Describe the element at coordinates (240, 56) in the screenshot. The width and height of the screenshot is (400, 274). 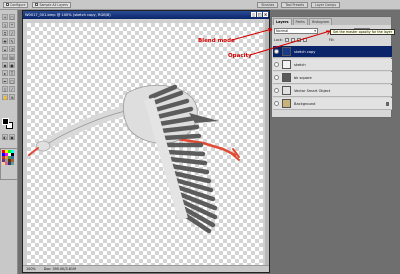
I see `annotation-opacity: Opacity` at that location.